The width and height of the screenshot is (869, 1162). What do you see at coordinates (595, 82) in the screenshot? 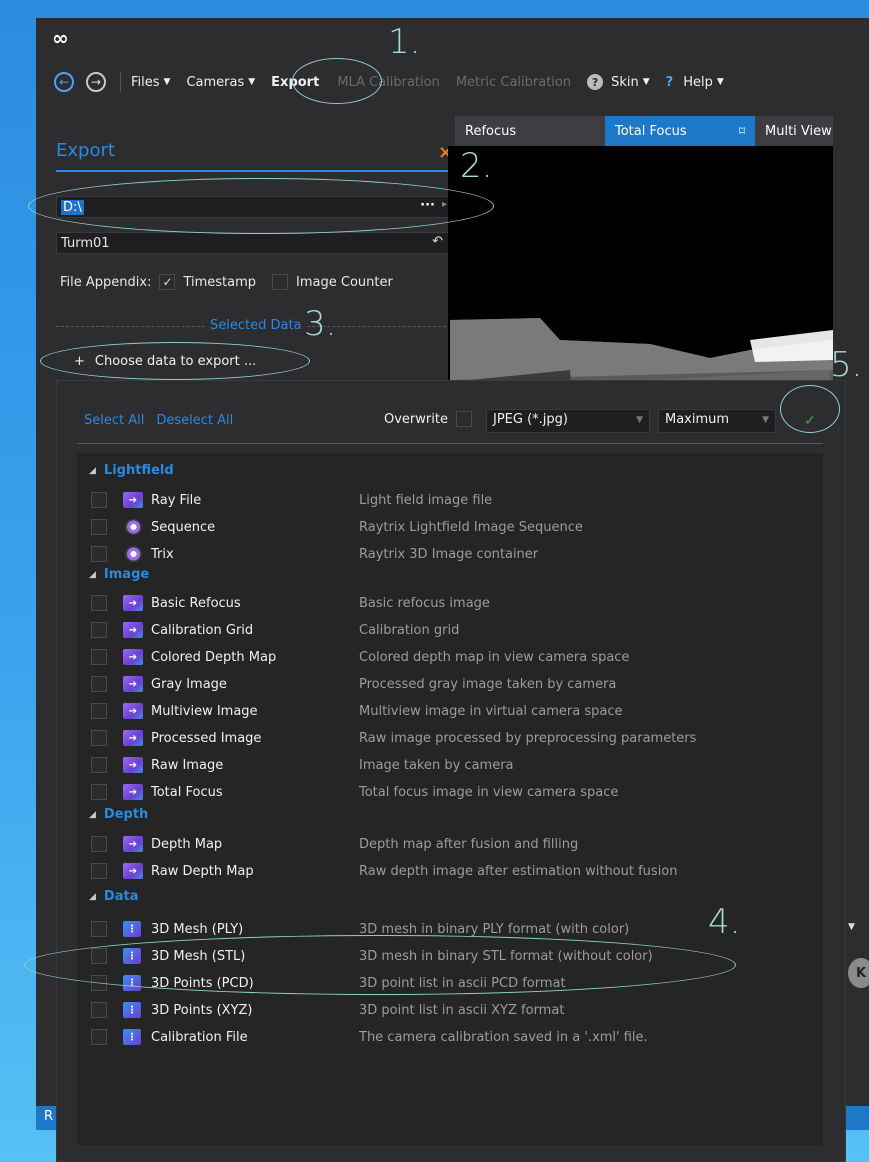
I see `skin-icon: ?` at bounding box center [595, 82].